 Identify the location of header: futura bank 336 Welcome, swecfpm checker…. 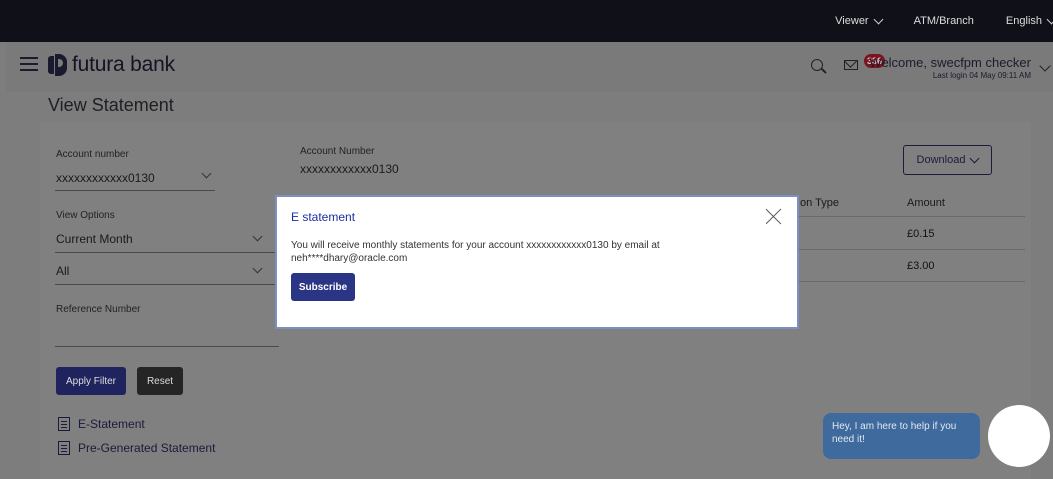
(529, 67).